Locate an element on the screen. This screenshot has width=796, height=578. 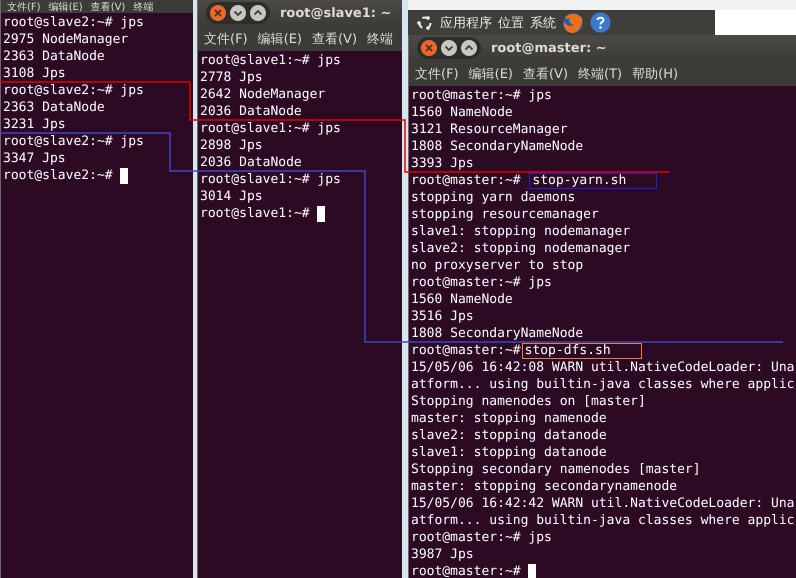
terminal-line: slave2: stopping datanode is located at coordinates (509, 435).